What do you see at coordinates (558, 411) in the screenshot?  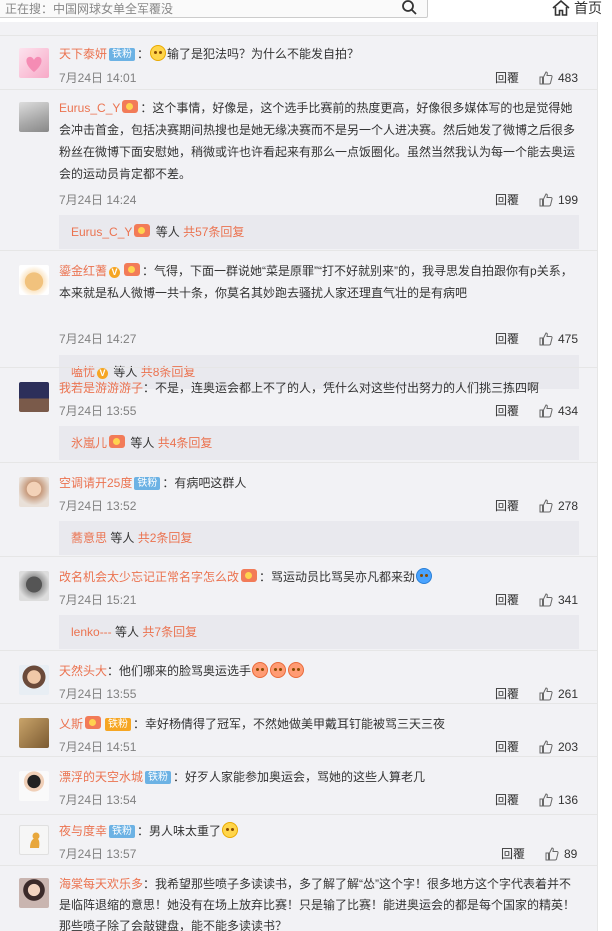 I see `like-button: 434` at bounding box center [558, 411].